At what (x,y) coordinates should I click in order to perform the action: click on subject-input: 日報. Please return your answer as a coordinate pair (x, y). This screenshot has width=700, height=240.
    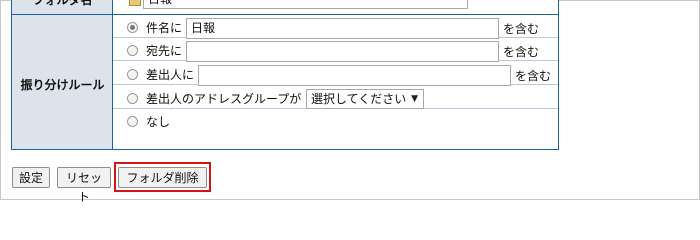
    Looking at the image, I should click on (342, 28).